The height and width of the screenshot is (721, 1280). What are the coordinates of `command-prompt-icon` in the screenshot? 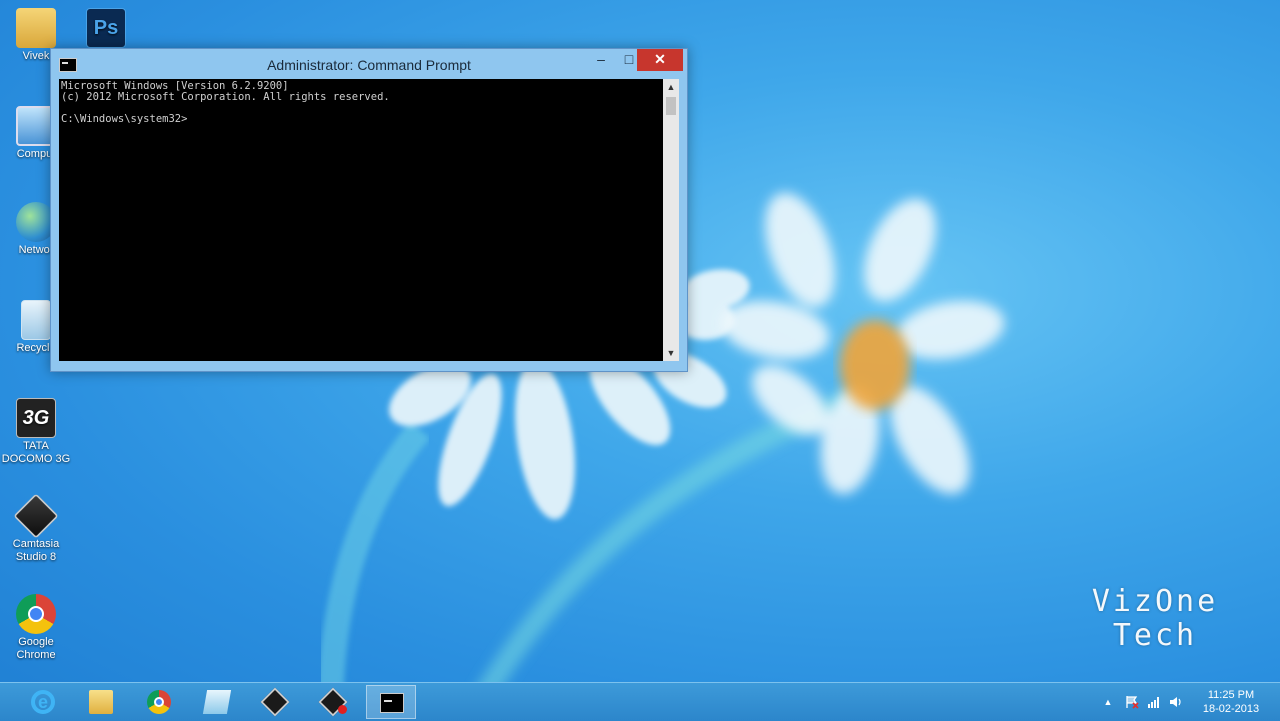 It's located at (392, 703).